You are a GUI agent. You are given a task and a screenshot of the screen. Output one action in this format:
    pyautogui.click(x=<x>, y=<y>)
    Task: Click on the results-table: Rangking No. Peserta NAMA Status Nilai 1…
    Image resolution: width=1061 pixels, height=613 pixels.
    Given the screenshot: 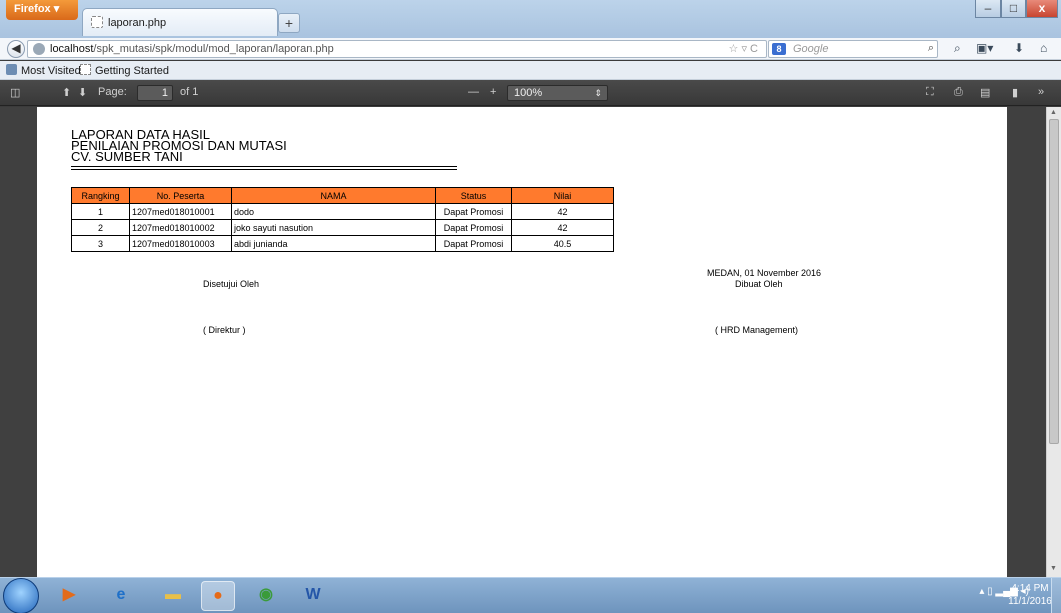 What is the action you would take?
    pyautogui.click(x=342, y=219)
    